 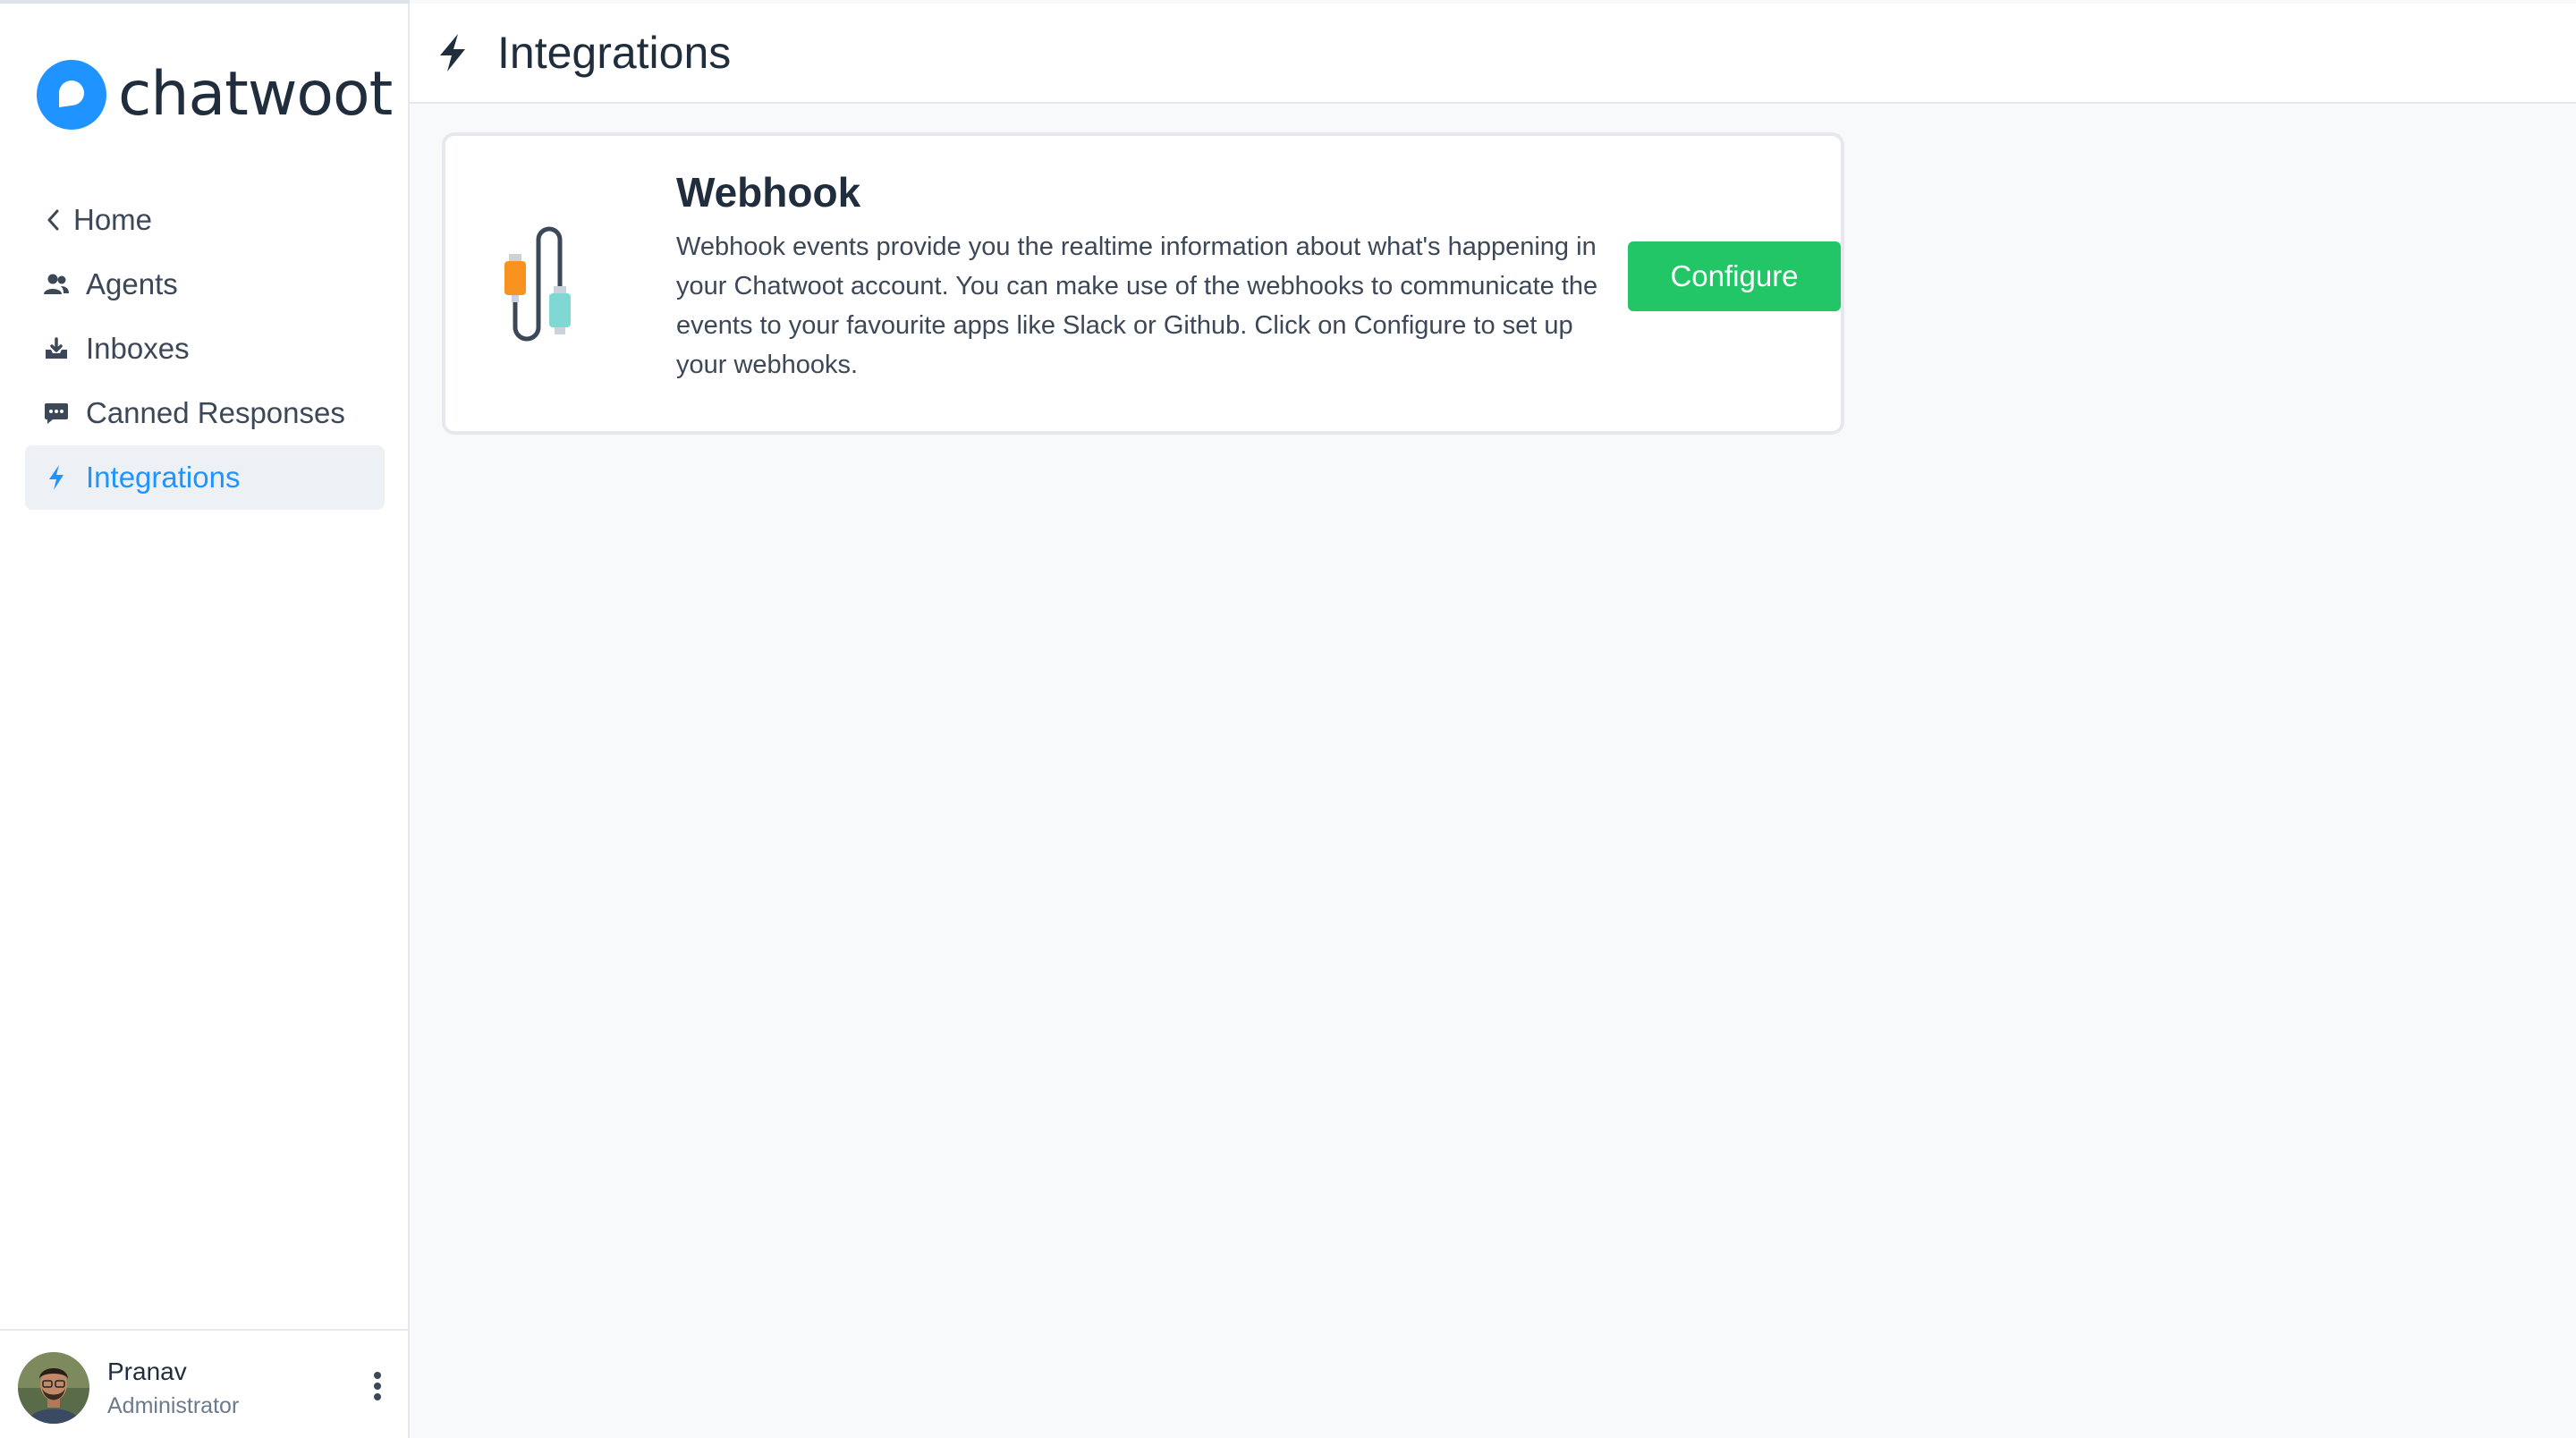 I want to click on avatar, so click(x=53, y=1388).